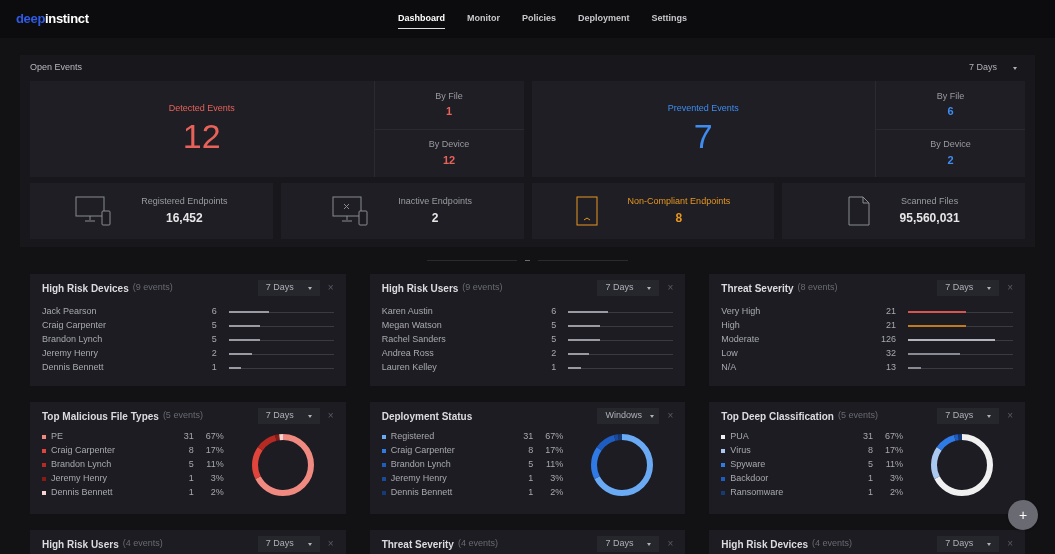 This screenshot has height=554, width=1055. What do you see at coordinates (100, 416) in the screenshot?
I see `widget-title: Top Malicious File Types` at bounding box center [100, 416].